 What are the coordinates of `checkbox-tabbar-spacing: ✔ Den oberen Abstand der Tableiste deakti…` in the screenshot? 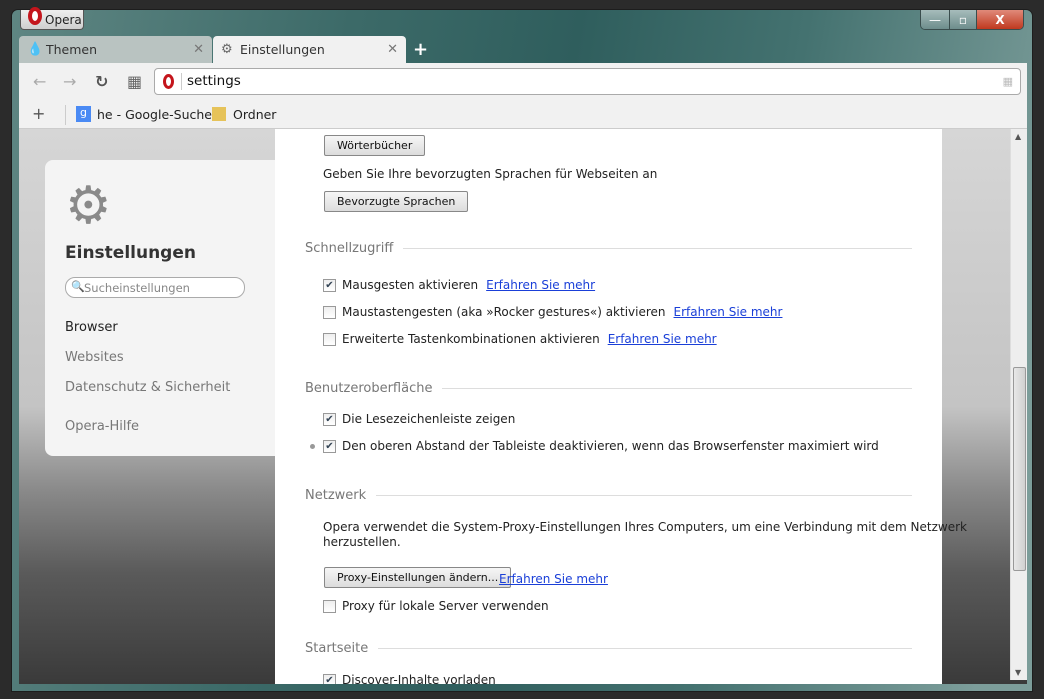 It's located at (601, 446).